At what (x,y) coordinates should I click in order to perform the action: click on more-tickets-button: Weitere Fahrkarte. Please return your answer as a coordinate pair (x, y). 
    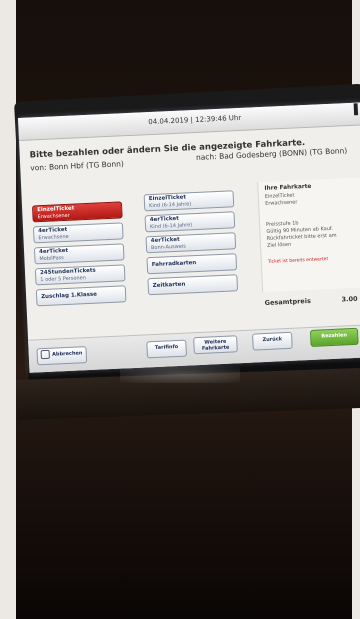
    Looking at the image, I should click on (215, 345).